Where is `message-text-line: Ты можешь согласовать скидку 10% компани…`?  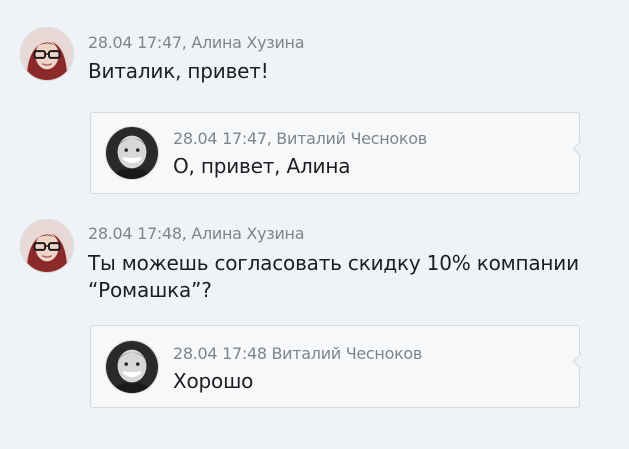
message-text-line: Ты можешь согласовать скидку 10% компани… is located at coordinates (333, 263).